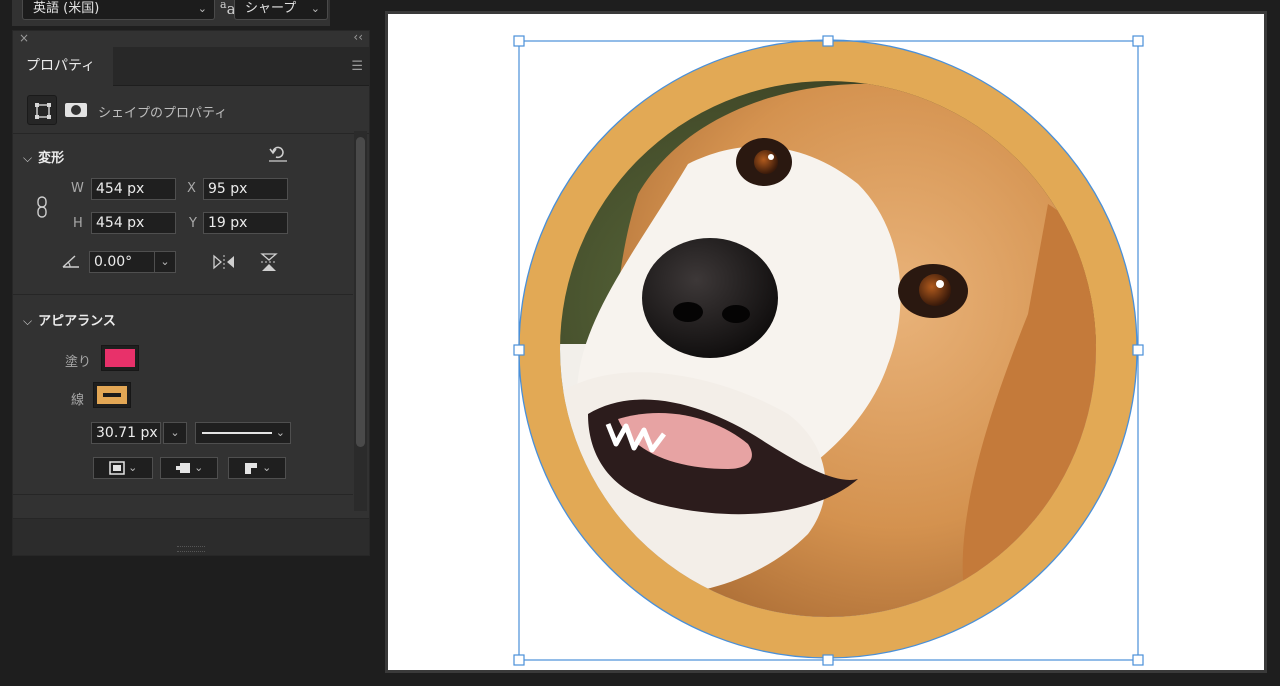 This screenshot has height=686, width=1280. What do you see at coordinates (165, 262) in the screenshot?
I see `angle-dropdown: ⌄` at bounding box center [165, 262].